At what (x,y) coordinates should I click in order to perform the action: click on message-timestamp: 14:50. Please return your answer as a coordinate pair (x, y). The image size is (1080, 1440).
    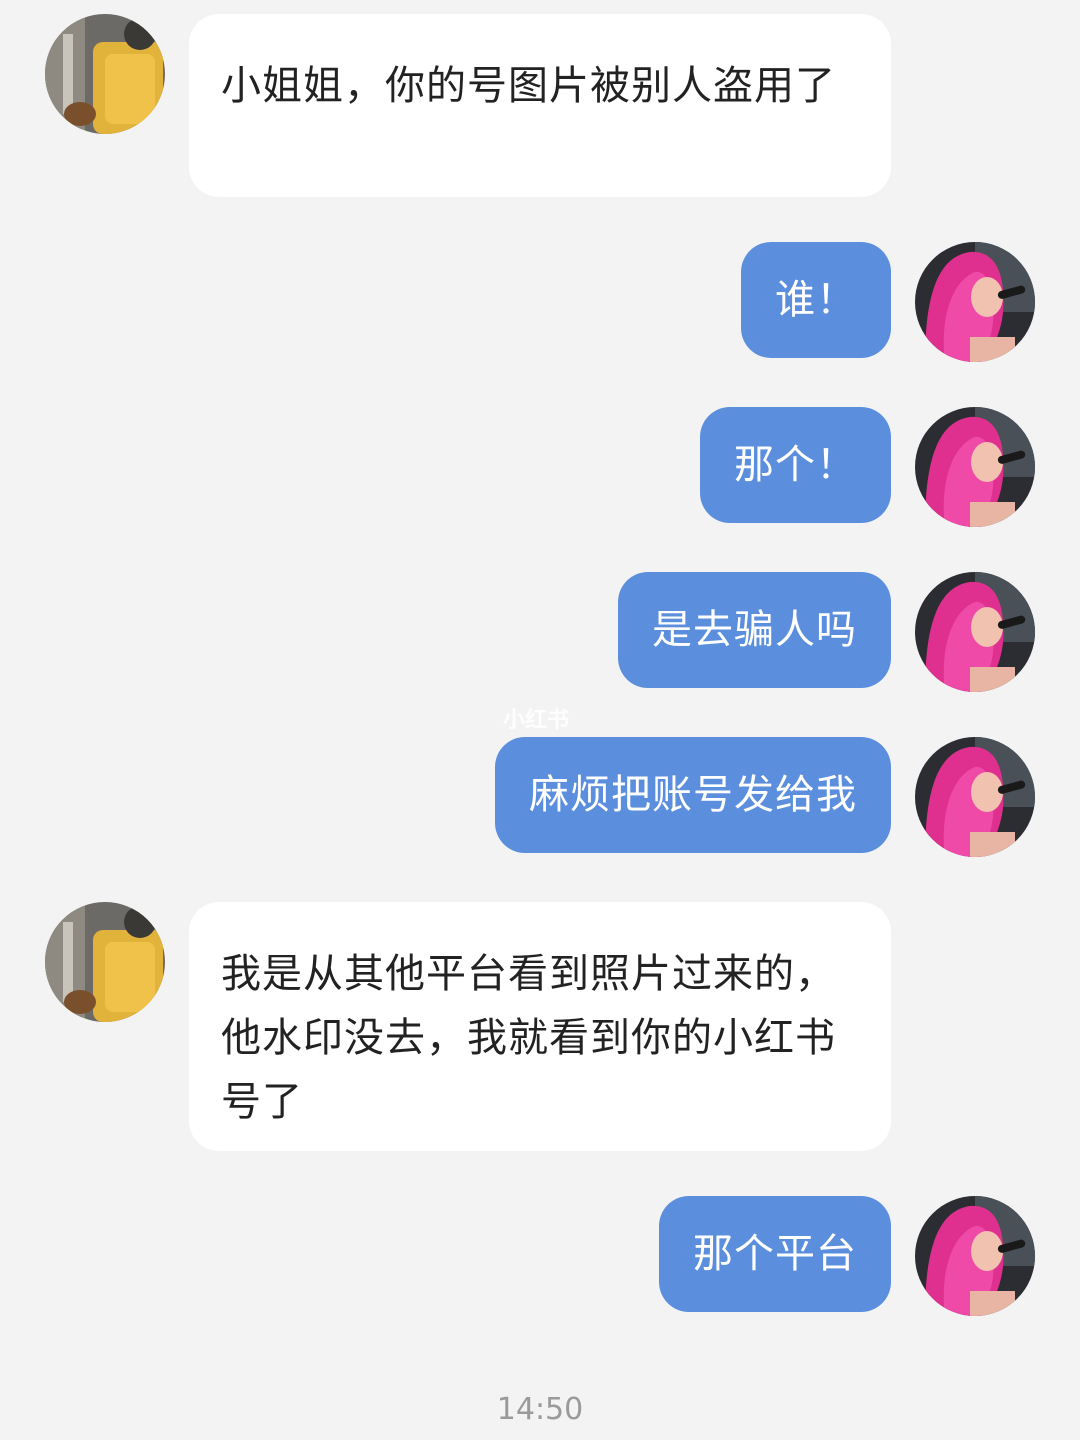
    Looking at the image, I should click on (540, 1409).